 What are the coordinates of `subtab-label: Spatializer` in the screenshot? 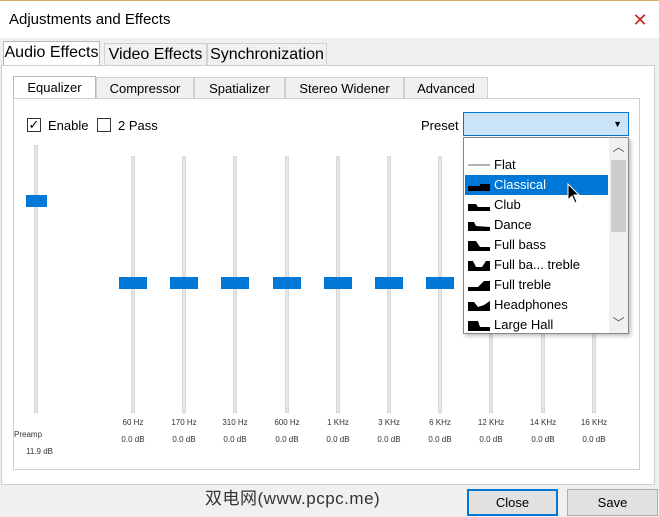 It's located at (239, 88).